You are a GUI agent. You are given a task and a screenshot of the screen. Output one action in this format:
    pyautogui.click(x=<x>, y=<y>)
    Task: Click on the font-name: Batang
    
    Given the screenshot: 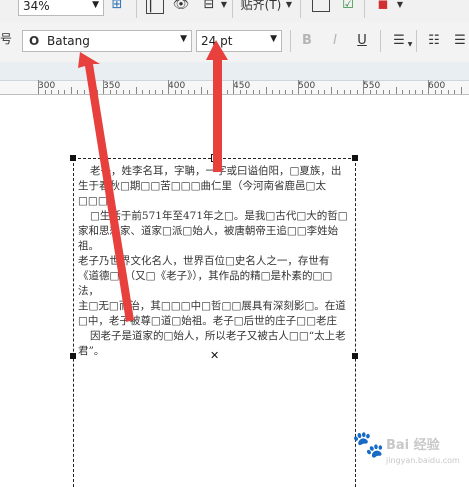 What is the action you would take?
    pyautogui.click(x=68, y=41)
    